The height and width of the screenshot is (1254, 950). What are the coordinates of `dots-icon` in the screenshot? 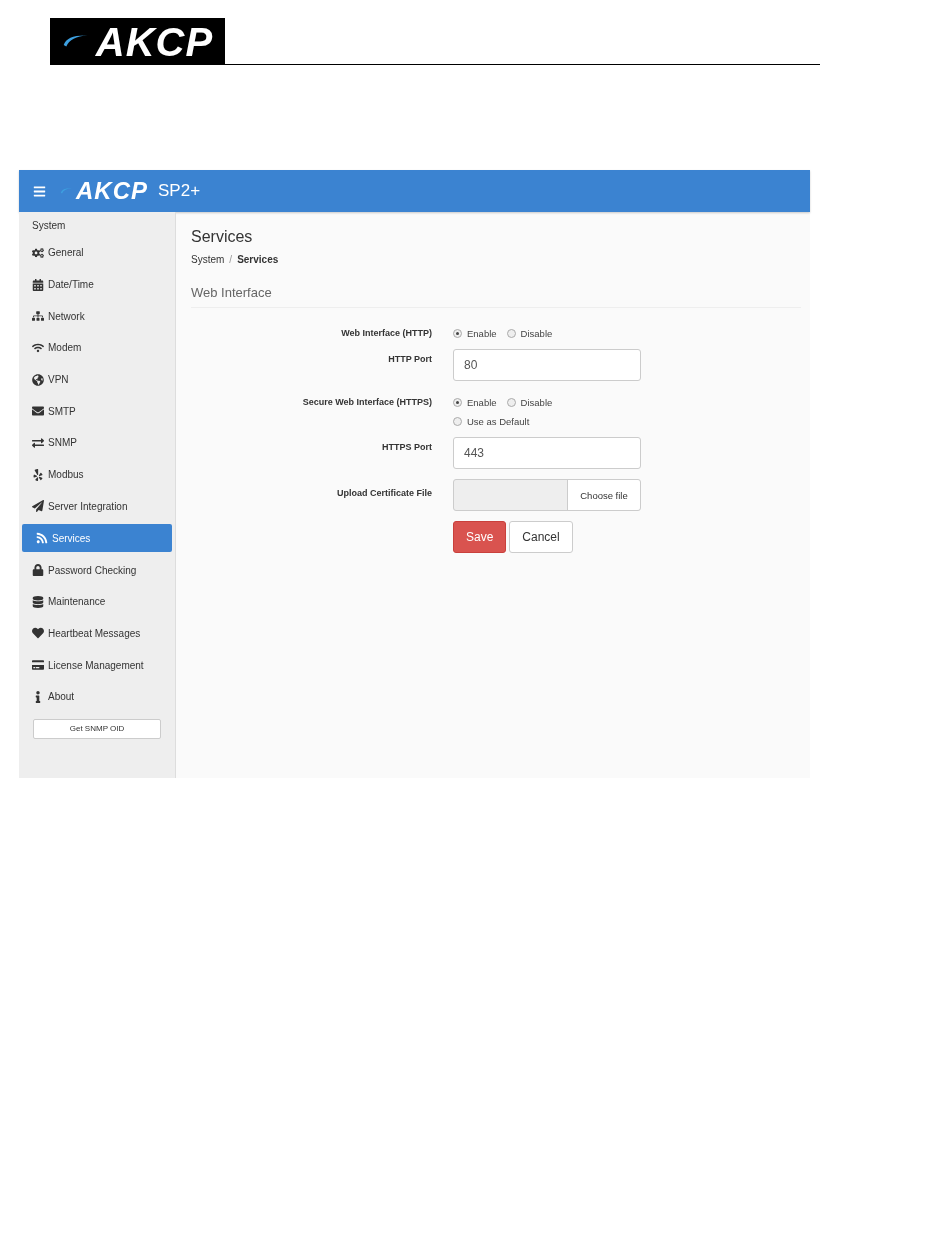 It's located at (38, 474).